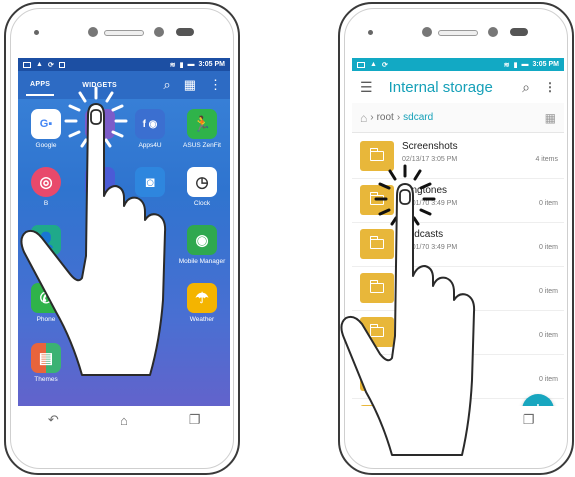 This screenshot has width=575, height=477. Describe the element at coordinates (458, 157) in the screenshot. I see `folder-row-screenshots: Screenshots 02/13/17 3:05 PM 4 items` at that location.